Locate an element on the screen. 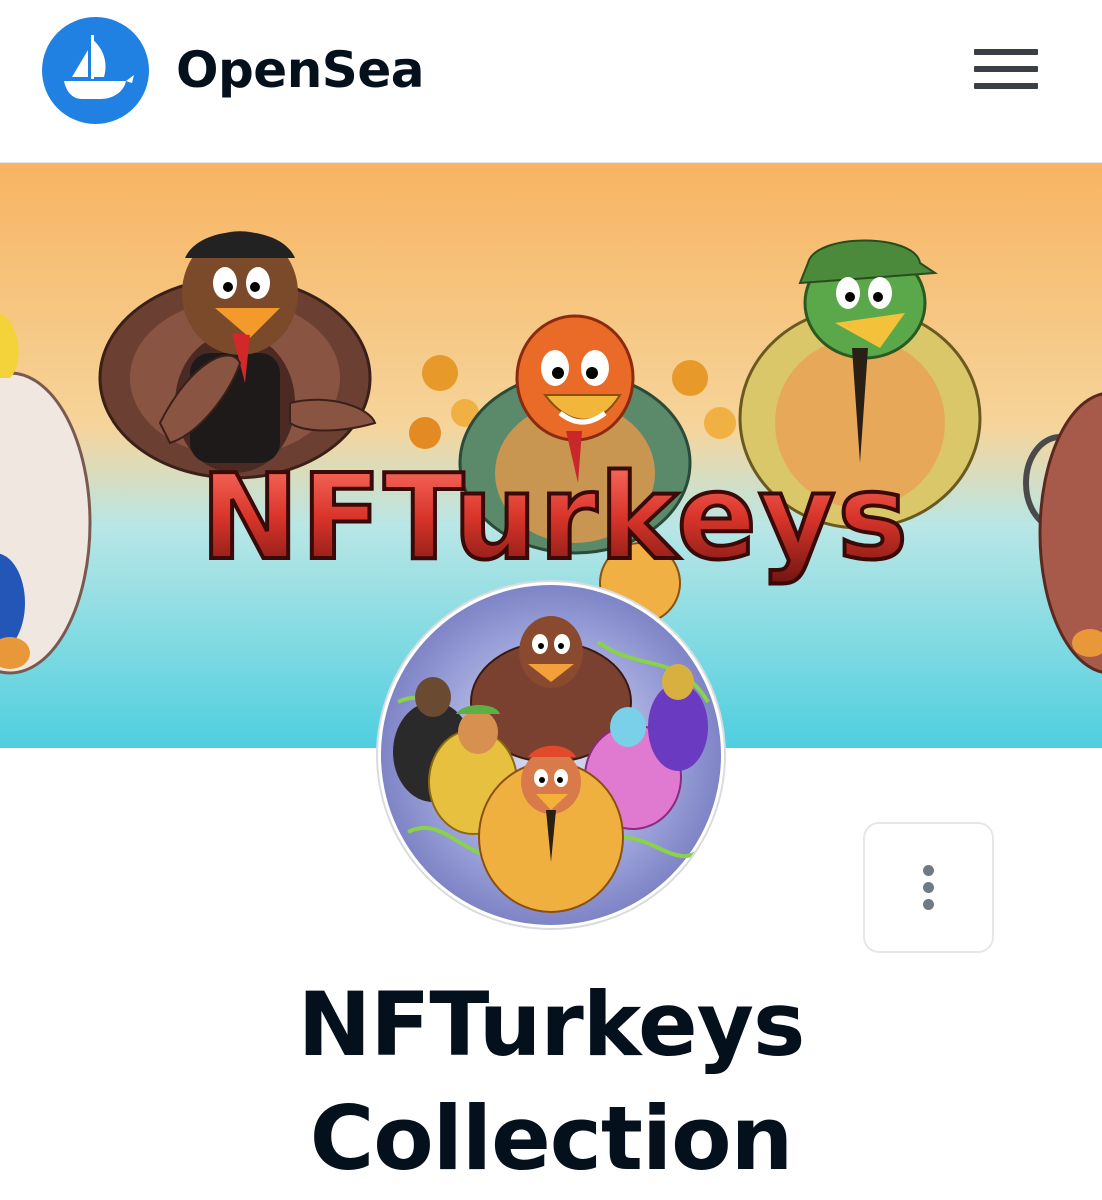 The image size is (1102, 1200). more-options-button is located at coordinates (928, 887).